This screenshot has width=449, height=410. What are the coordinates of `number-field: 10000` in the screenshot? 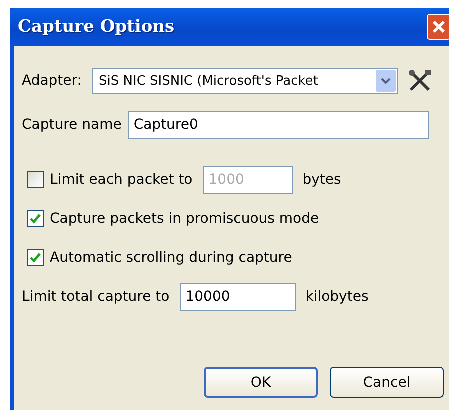 It's located at (238, 296).